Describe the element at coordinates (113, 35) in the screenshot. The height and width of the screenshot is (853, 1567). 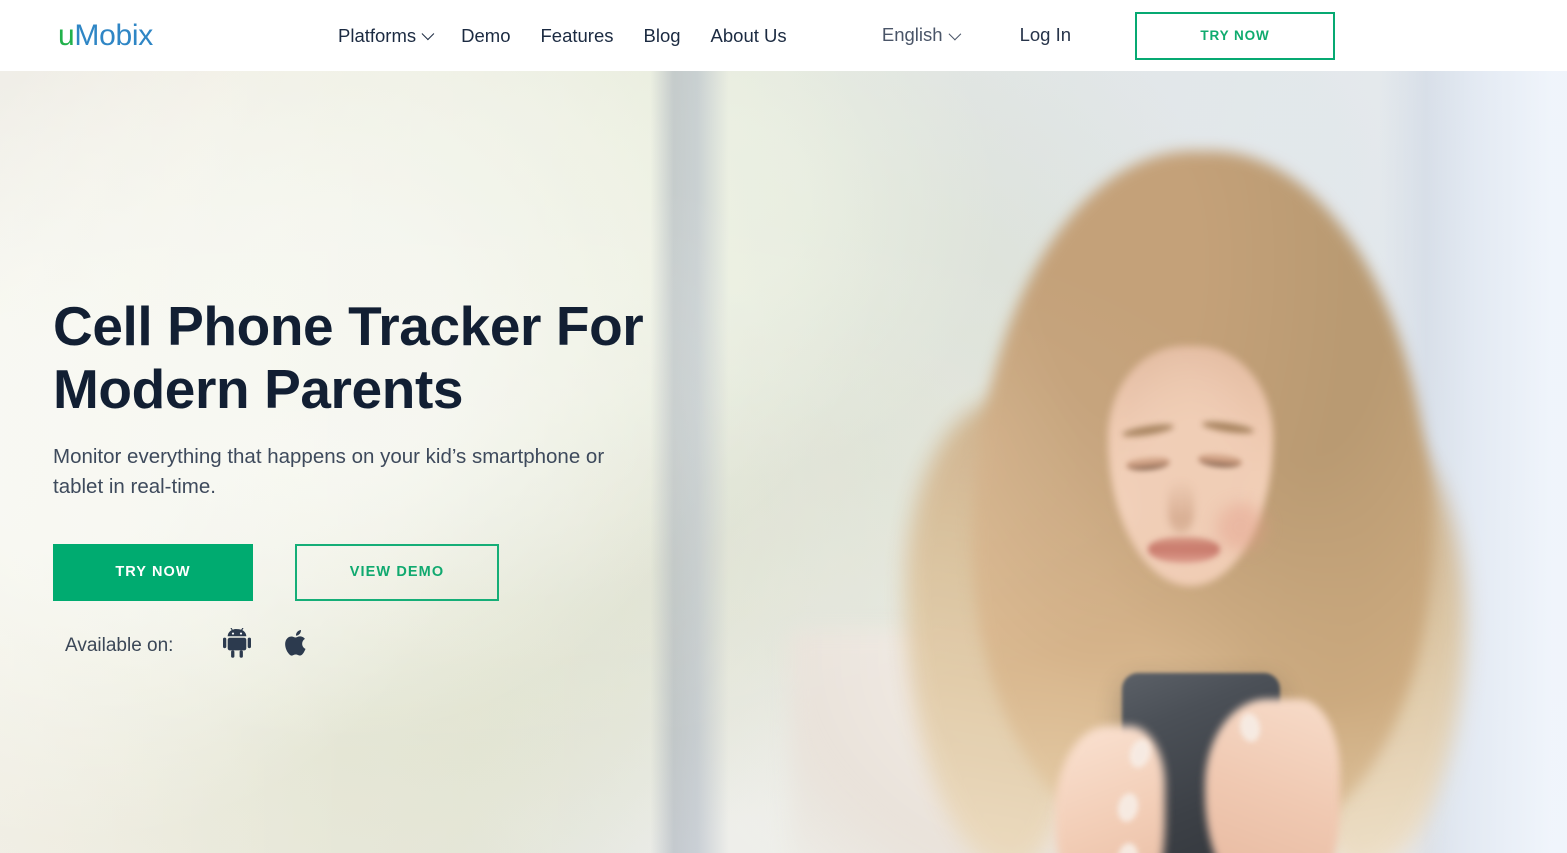
I see `brand-logo-mobix: Mobix` at that location.